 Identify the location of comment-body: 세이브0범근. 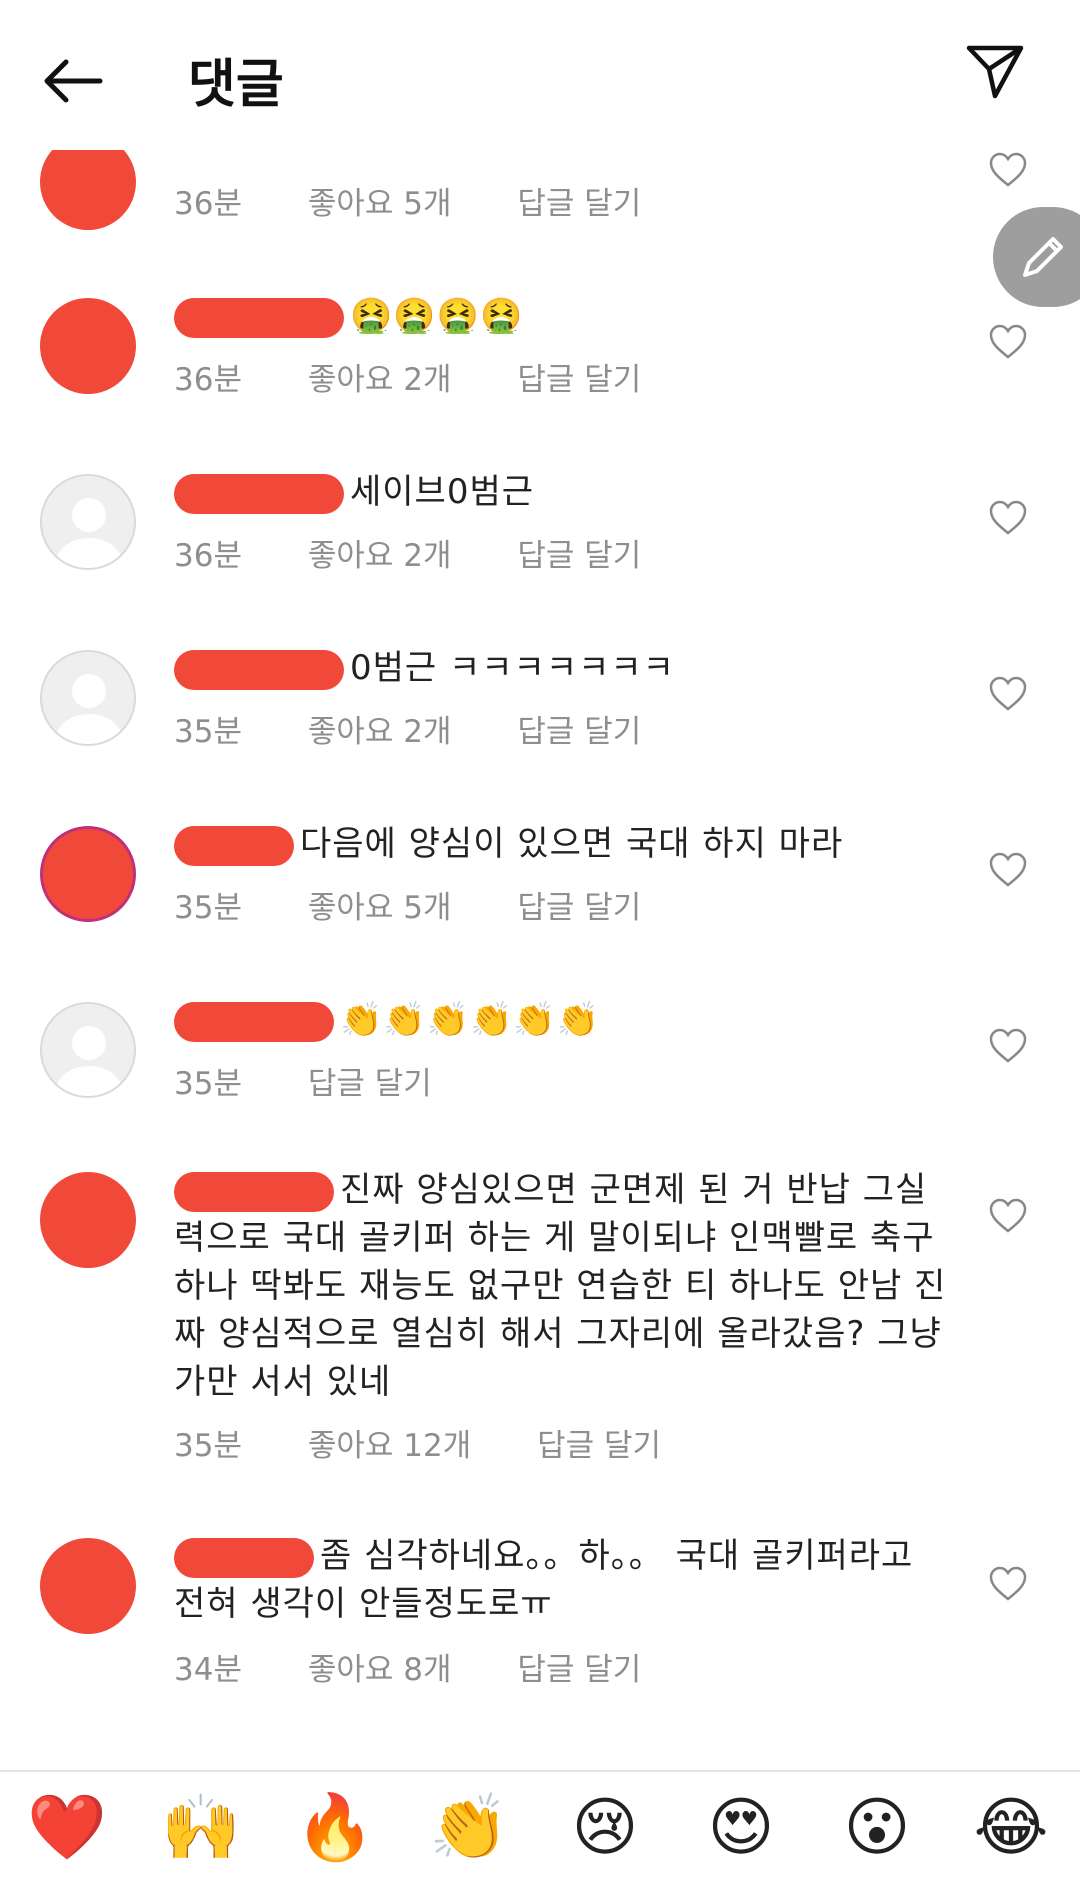
(442, 492).